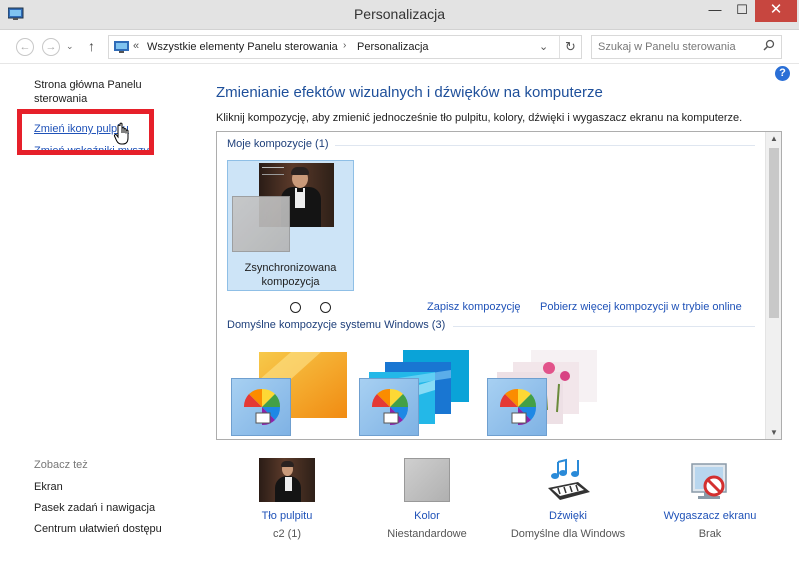 The image size is (799, 563). What do you see at coordinates (242, 47) in the screenshot?
I see `breadcrumb-all-items: Wszystkie elementy Panelu sterowania` at bounding box center [242, 47].